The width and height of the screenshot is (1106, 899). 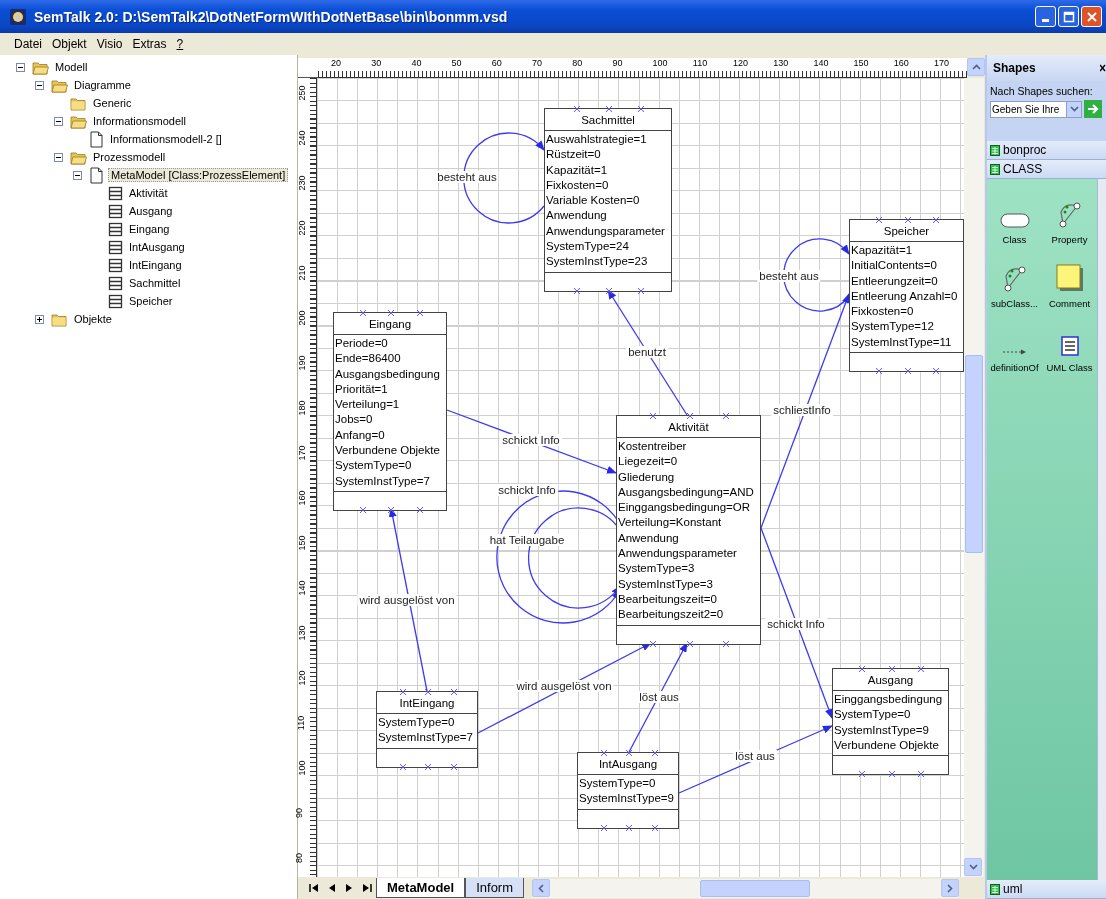 What do you see at coordinates (301, 453) in the screenshot?
I see `ruler-label: 170` at bounding box center [301, 453].